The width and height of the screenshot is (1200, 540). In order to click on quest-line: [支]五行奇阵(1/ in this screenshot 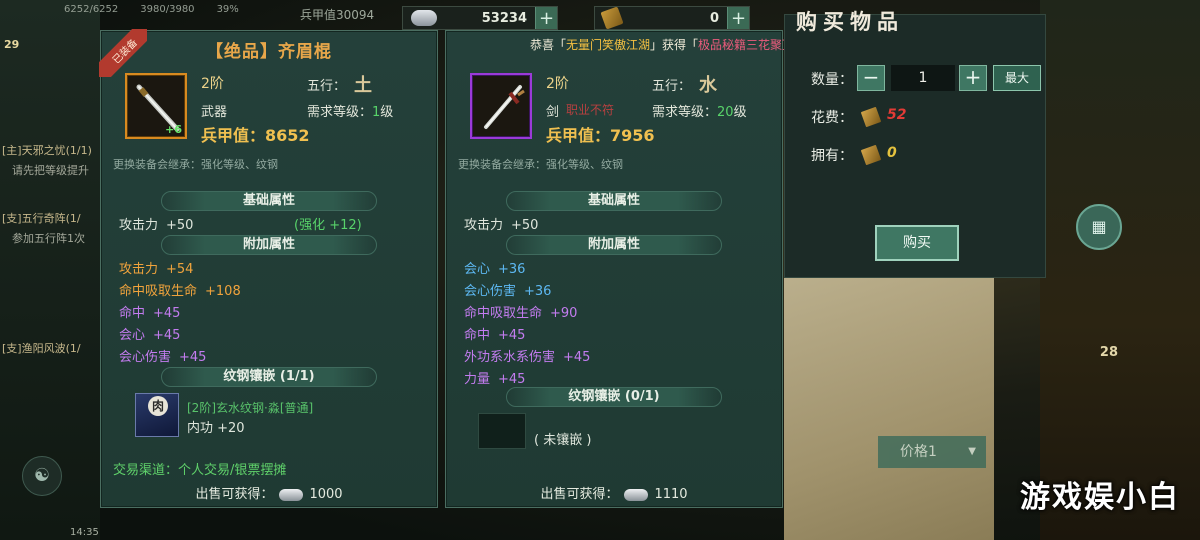, I will do `click(52, 218)`.